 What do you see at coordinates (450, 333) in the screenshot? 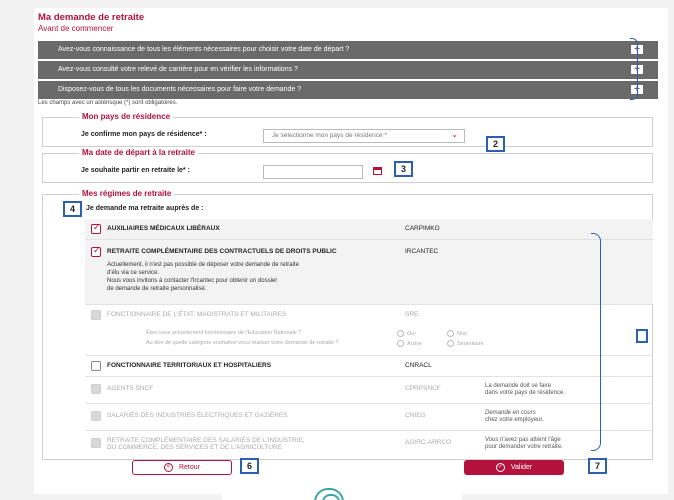
I see `radio-non` at bounding box center [450, 333].